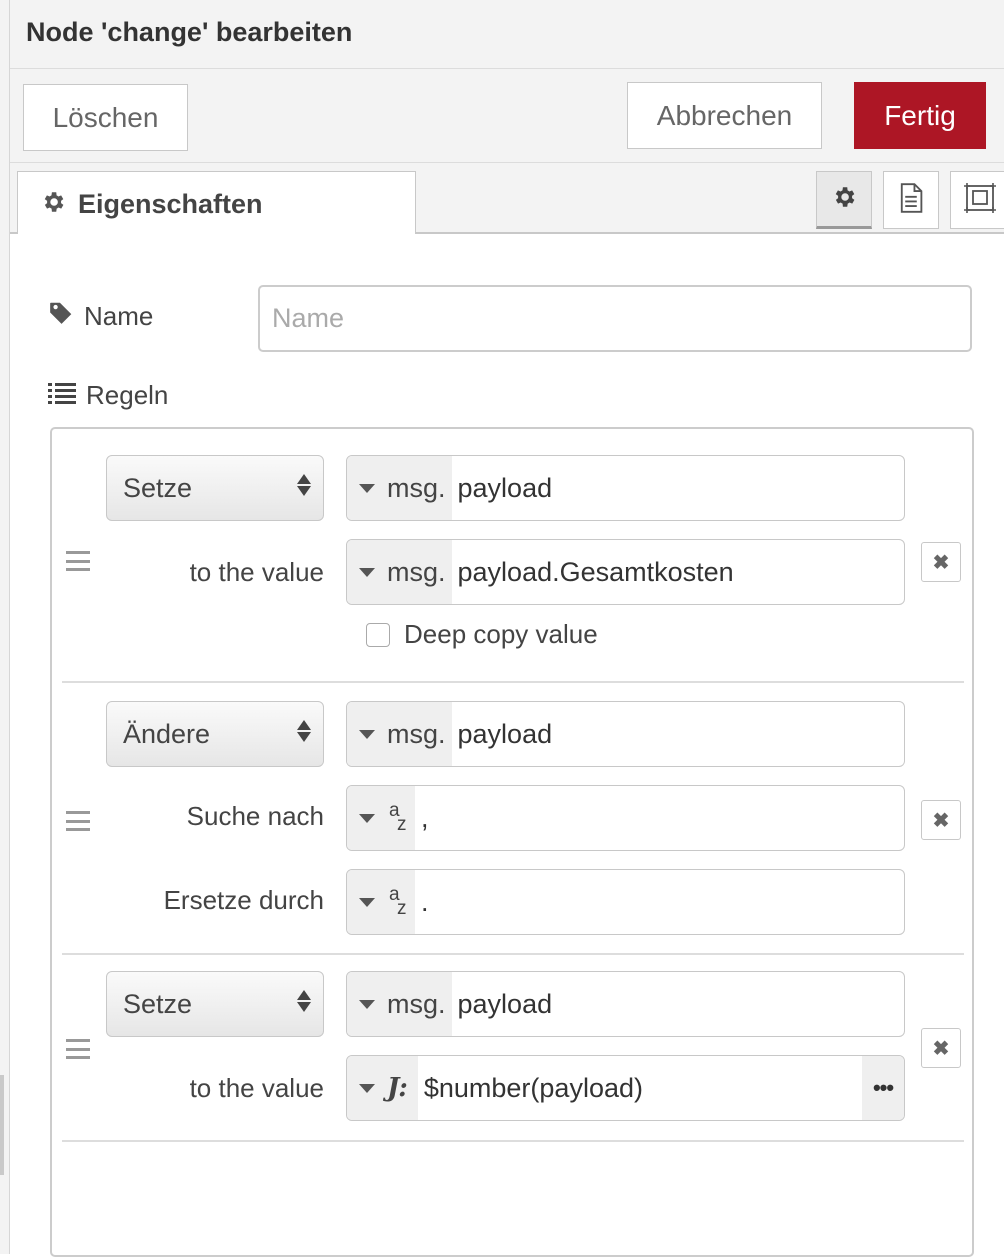  I want to click on deep-copy-row: Deep copy value, so click(482, 634).